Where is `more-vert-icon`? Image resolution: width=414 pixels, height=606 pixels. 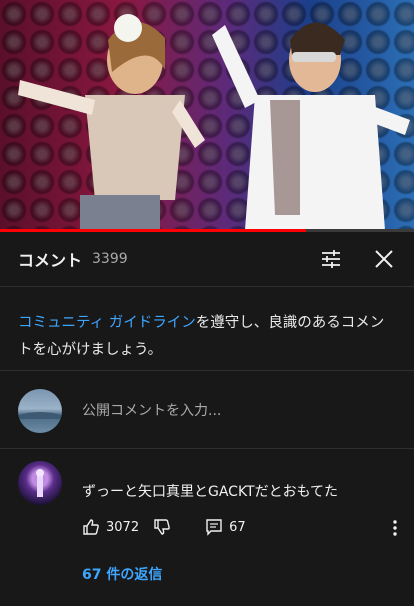
more-vert-icon is located at coordinates (395, 528).